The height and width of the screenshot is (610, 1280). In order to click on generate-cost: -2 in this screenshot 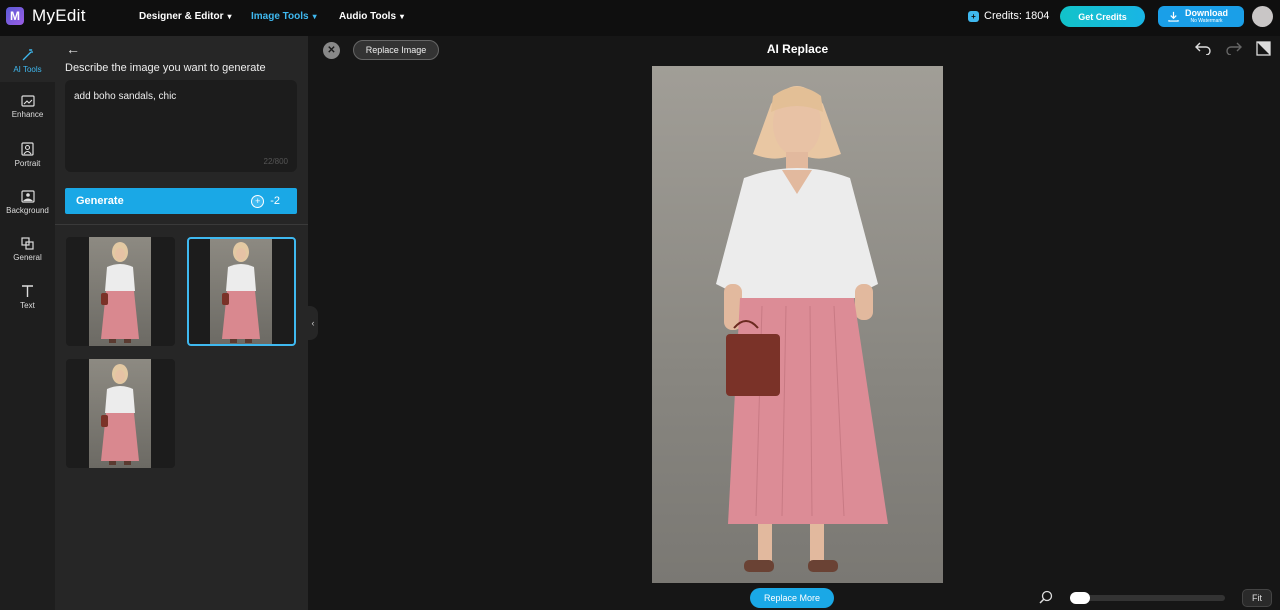, I will do `click(275, 201)`.